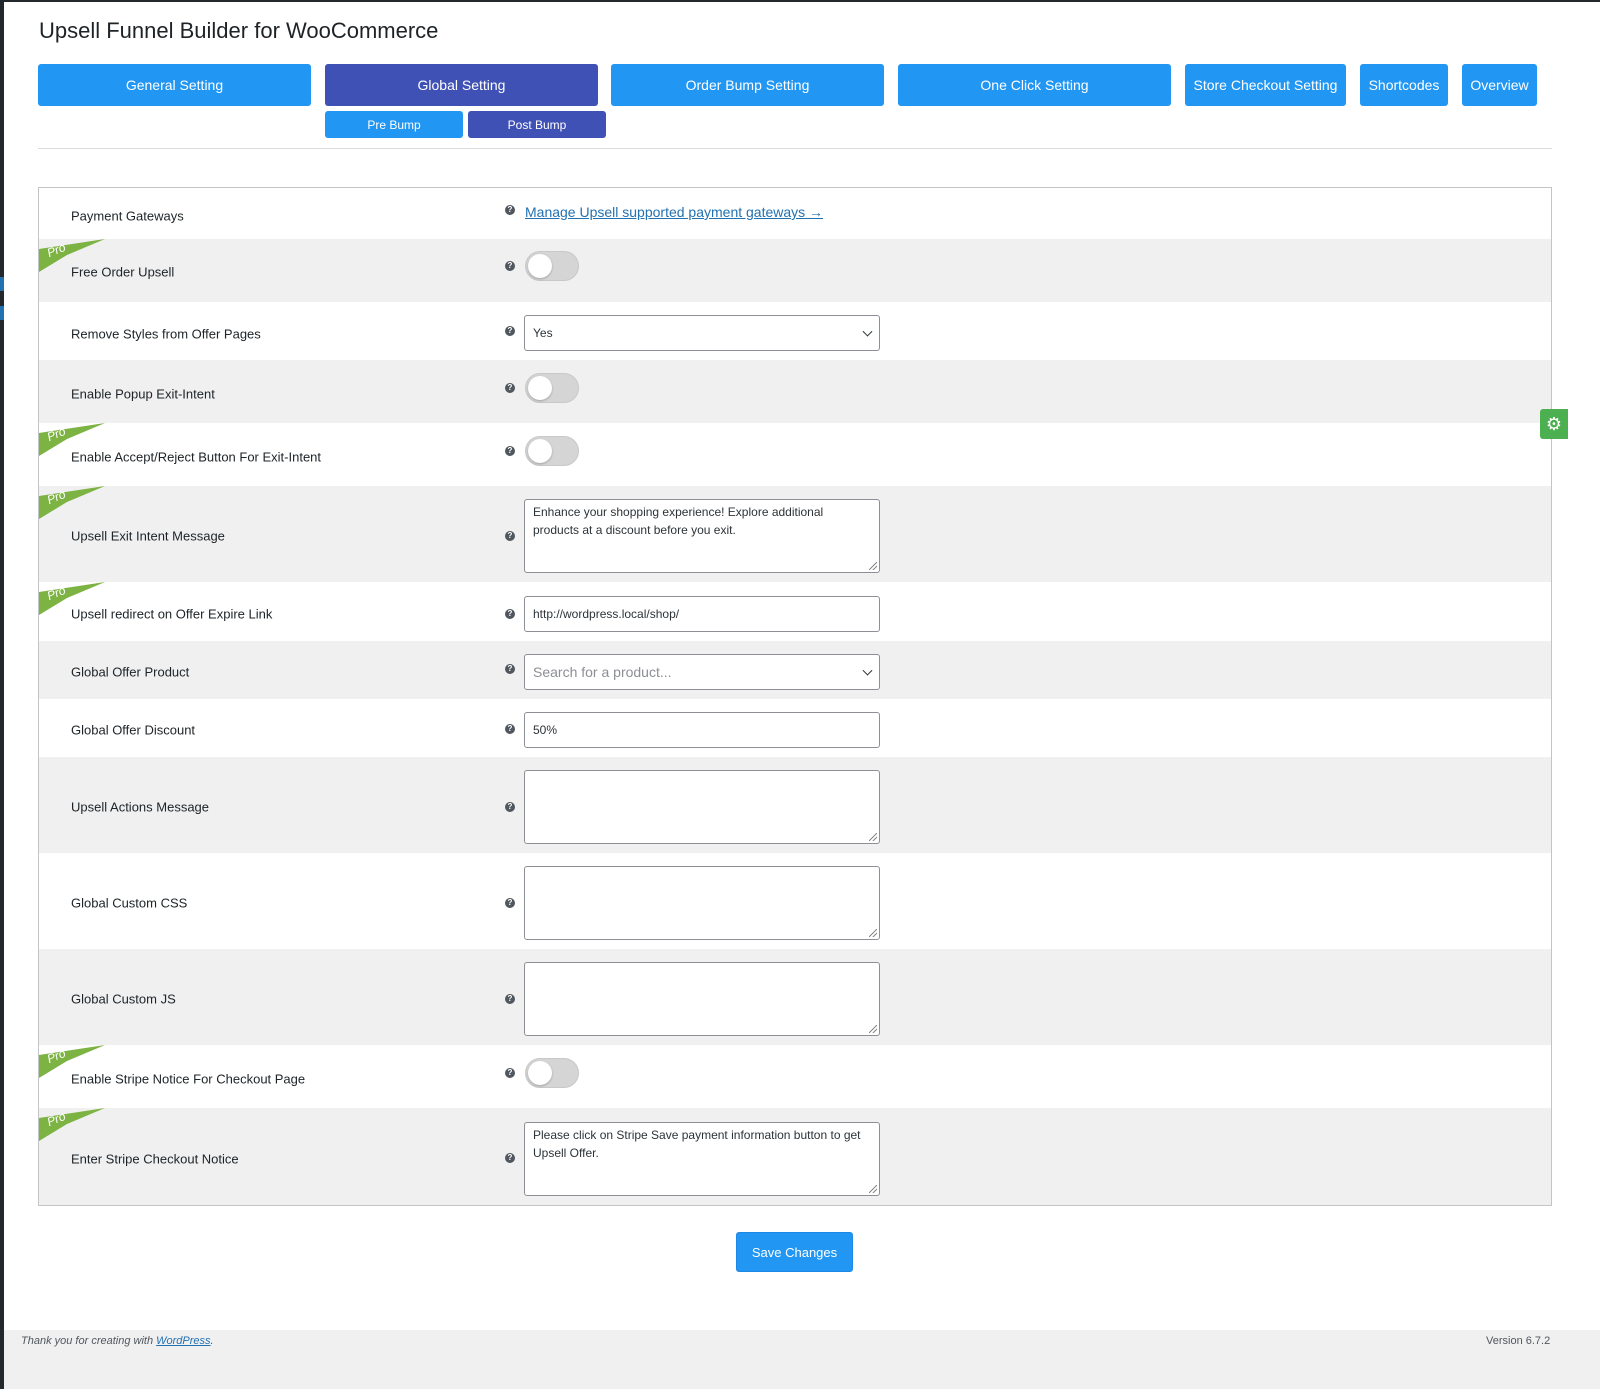  Describe the element at coordinates (140, 807) in the screenshot. I see `label-upsell-actions-message: Upsell Actions Message` at that location.